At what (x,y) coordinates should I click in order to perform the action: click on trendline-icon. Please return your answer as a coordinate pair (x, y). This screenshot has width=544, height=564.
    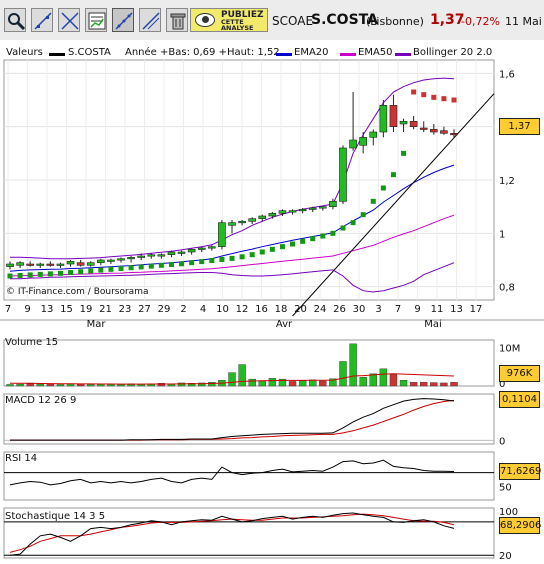
    Looking at the image, I should click on (43, 21).